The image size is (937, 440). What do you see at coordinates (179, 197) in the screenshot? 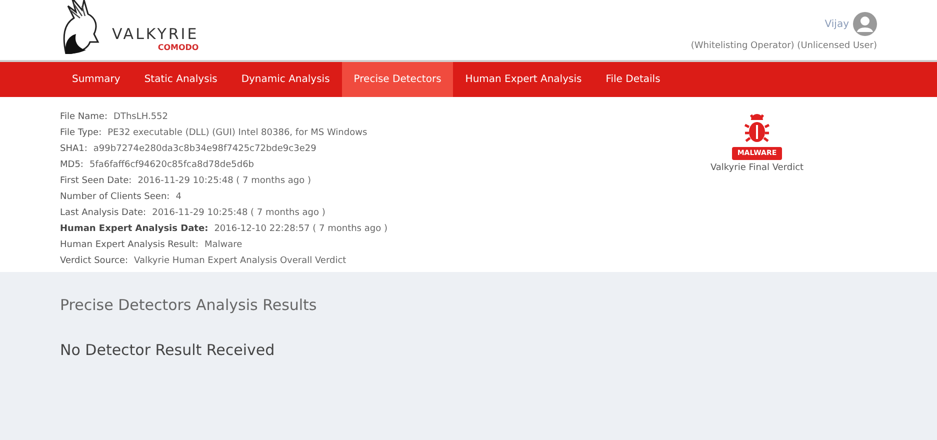
I see `field-value: 4` at bounding box center [179, 197].